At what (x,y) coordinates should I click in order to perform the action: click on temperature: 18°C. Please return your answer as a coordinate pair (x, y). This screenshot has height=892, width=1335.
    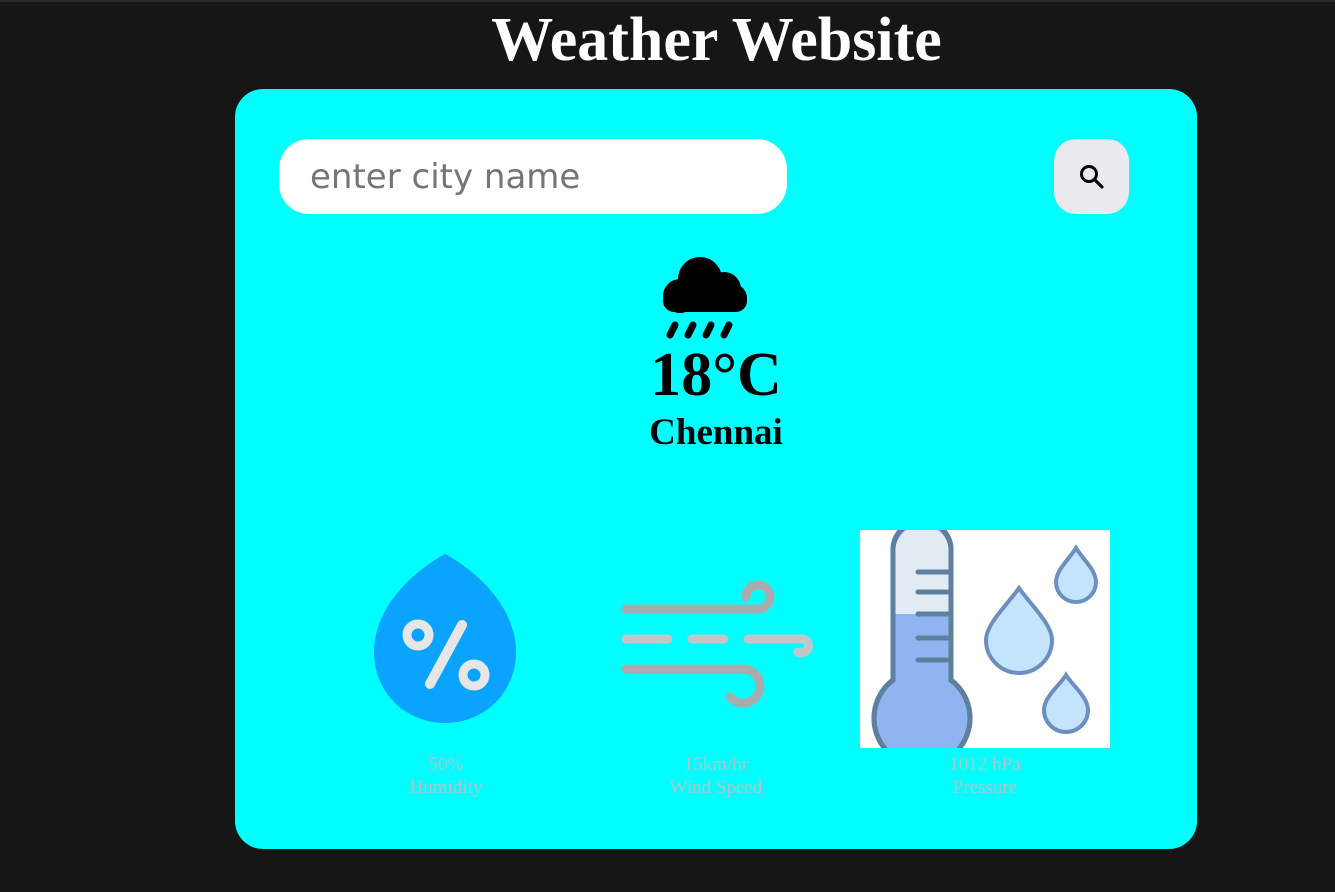
    Looking at the image, I should click on (716, 375).